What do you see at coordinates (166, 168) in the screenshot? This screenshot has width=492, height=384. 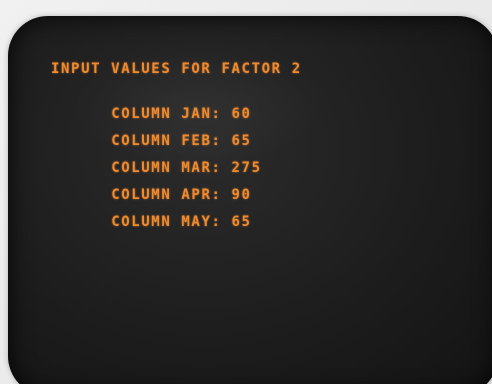 I see `row-label: COLUMN MAR:` at bounding box center [166, 168].